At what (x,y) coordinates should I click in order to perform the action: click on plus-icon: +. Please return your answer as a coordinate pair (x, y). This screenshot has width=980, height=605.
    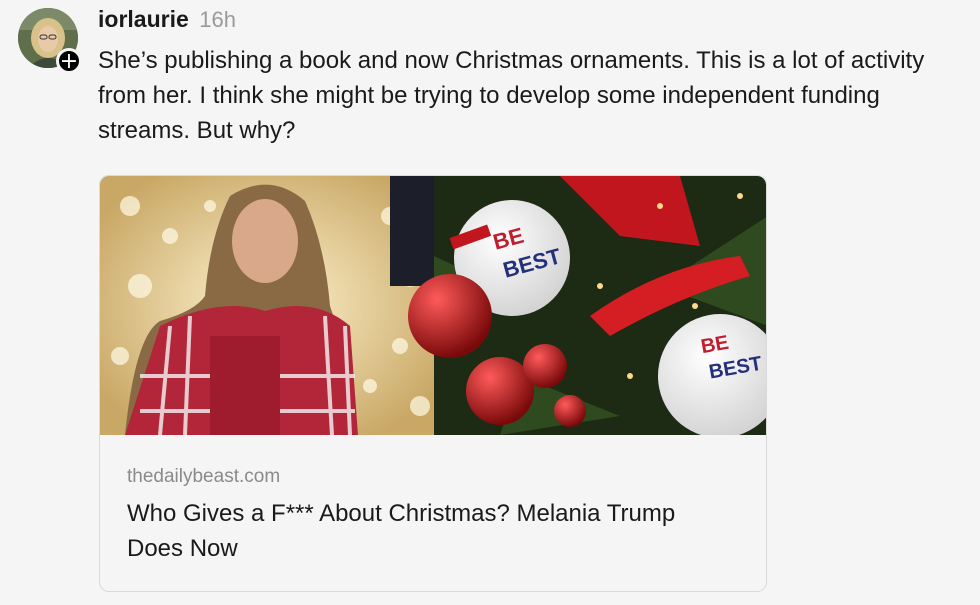
    Looking at the image, I should click on (69, 61).